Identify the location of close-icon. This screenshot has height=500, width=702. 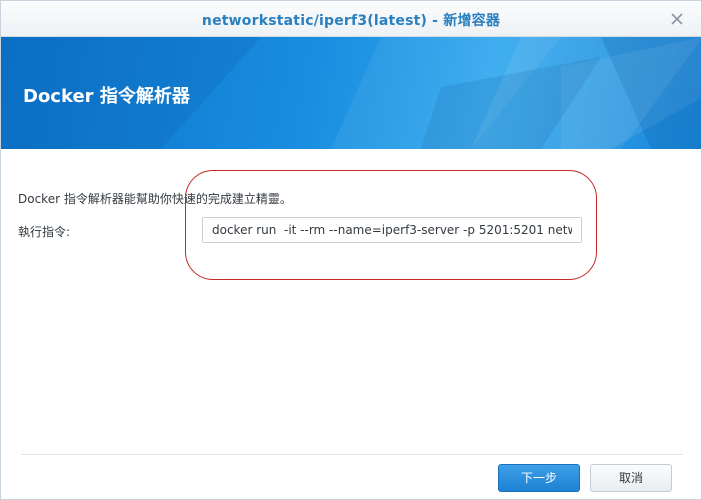
(677, 19).